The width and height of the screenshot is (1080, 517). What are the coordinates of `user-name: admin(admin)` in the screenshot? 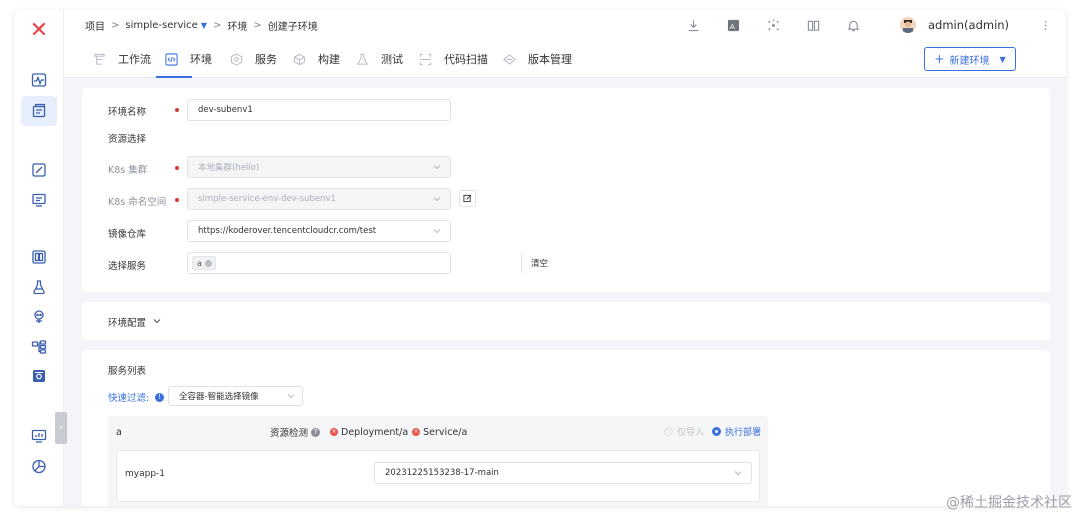 It's located at (968, 25).